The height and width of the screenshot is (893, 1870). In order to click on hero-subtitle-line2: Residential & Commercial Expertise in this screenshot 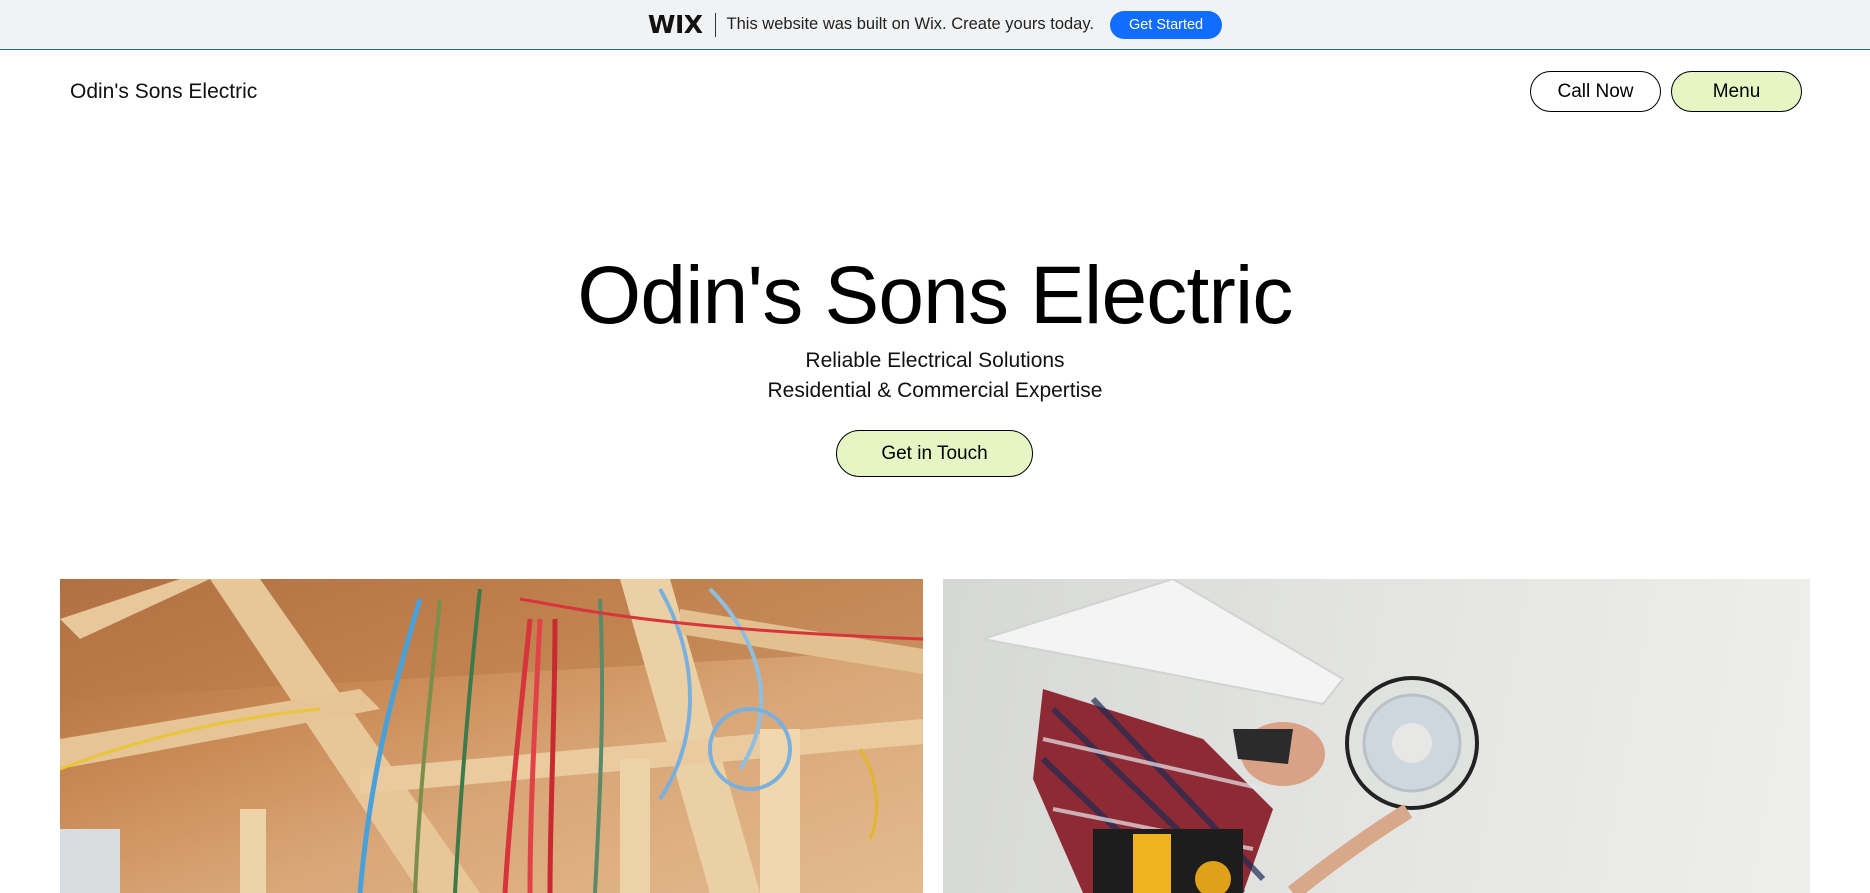, I will do `click(935, 390)`.